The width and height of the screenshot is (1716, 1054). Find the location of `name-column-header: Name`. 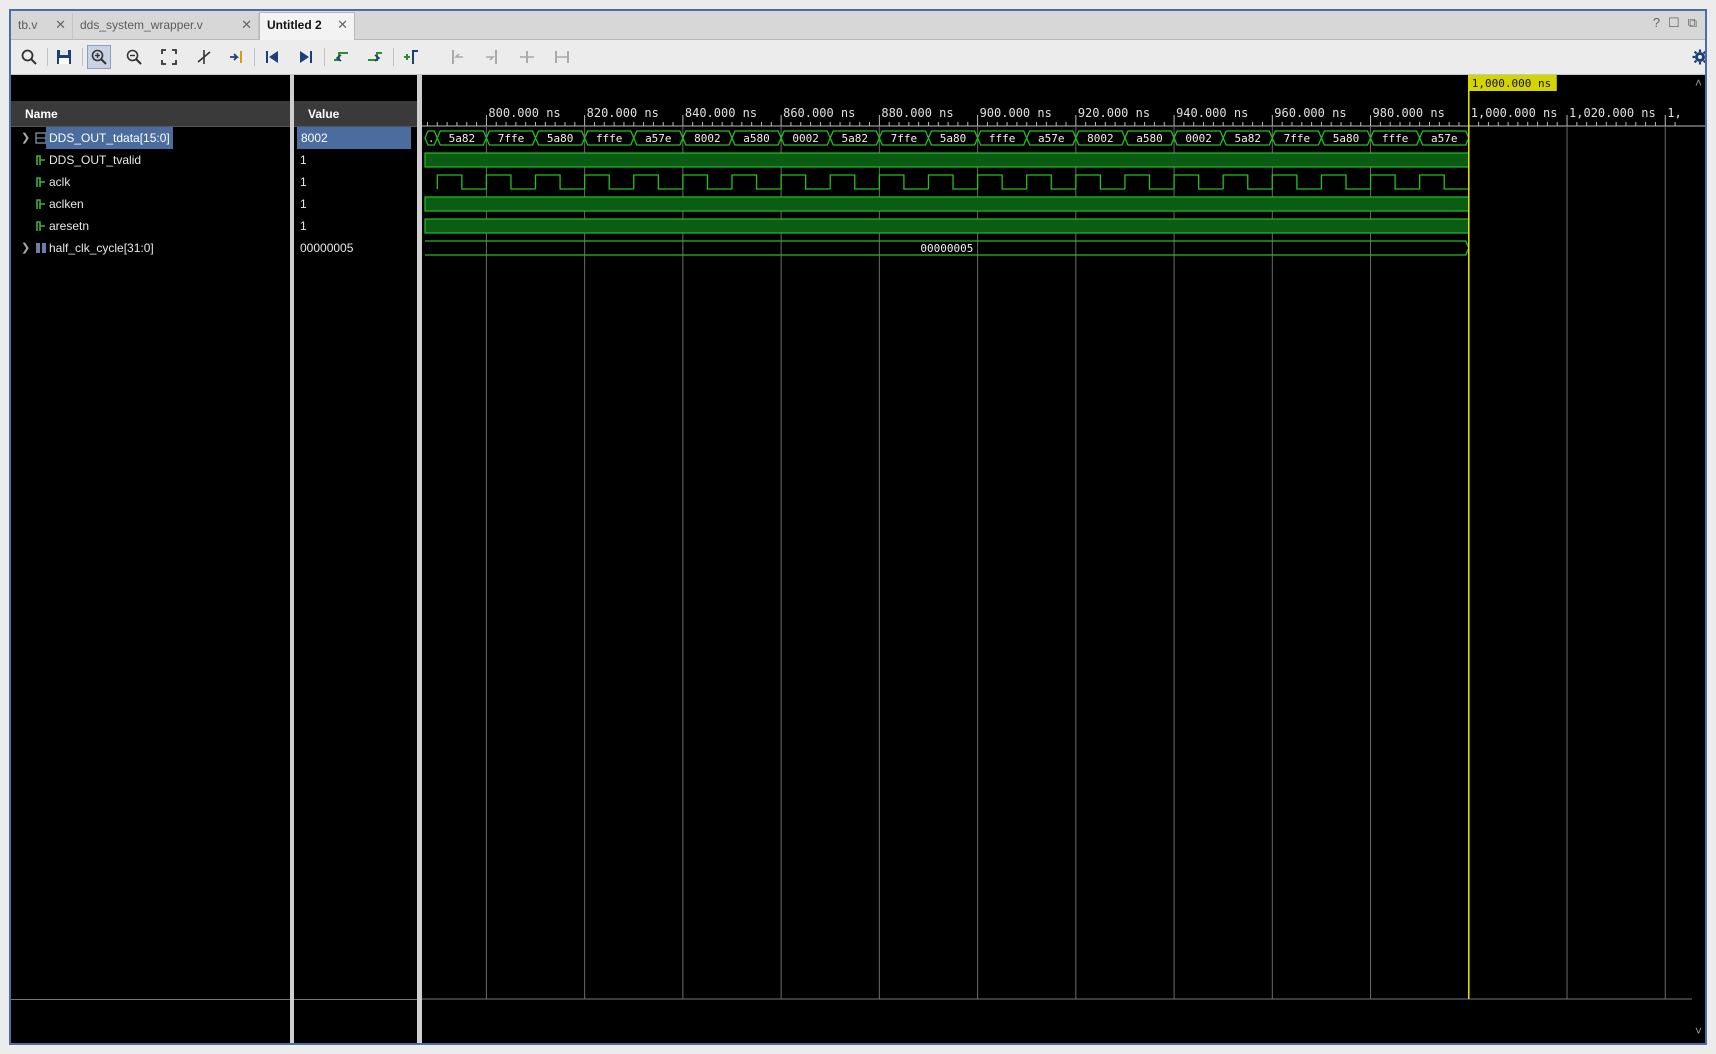

name-column-header: Name is located at coordinates (150, 114).